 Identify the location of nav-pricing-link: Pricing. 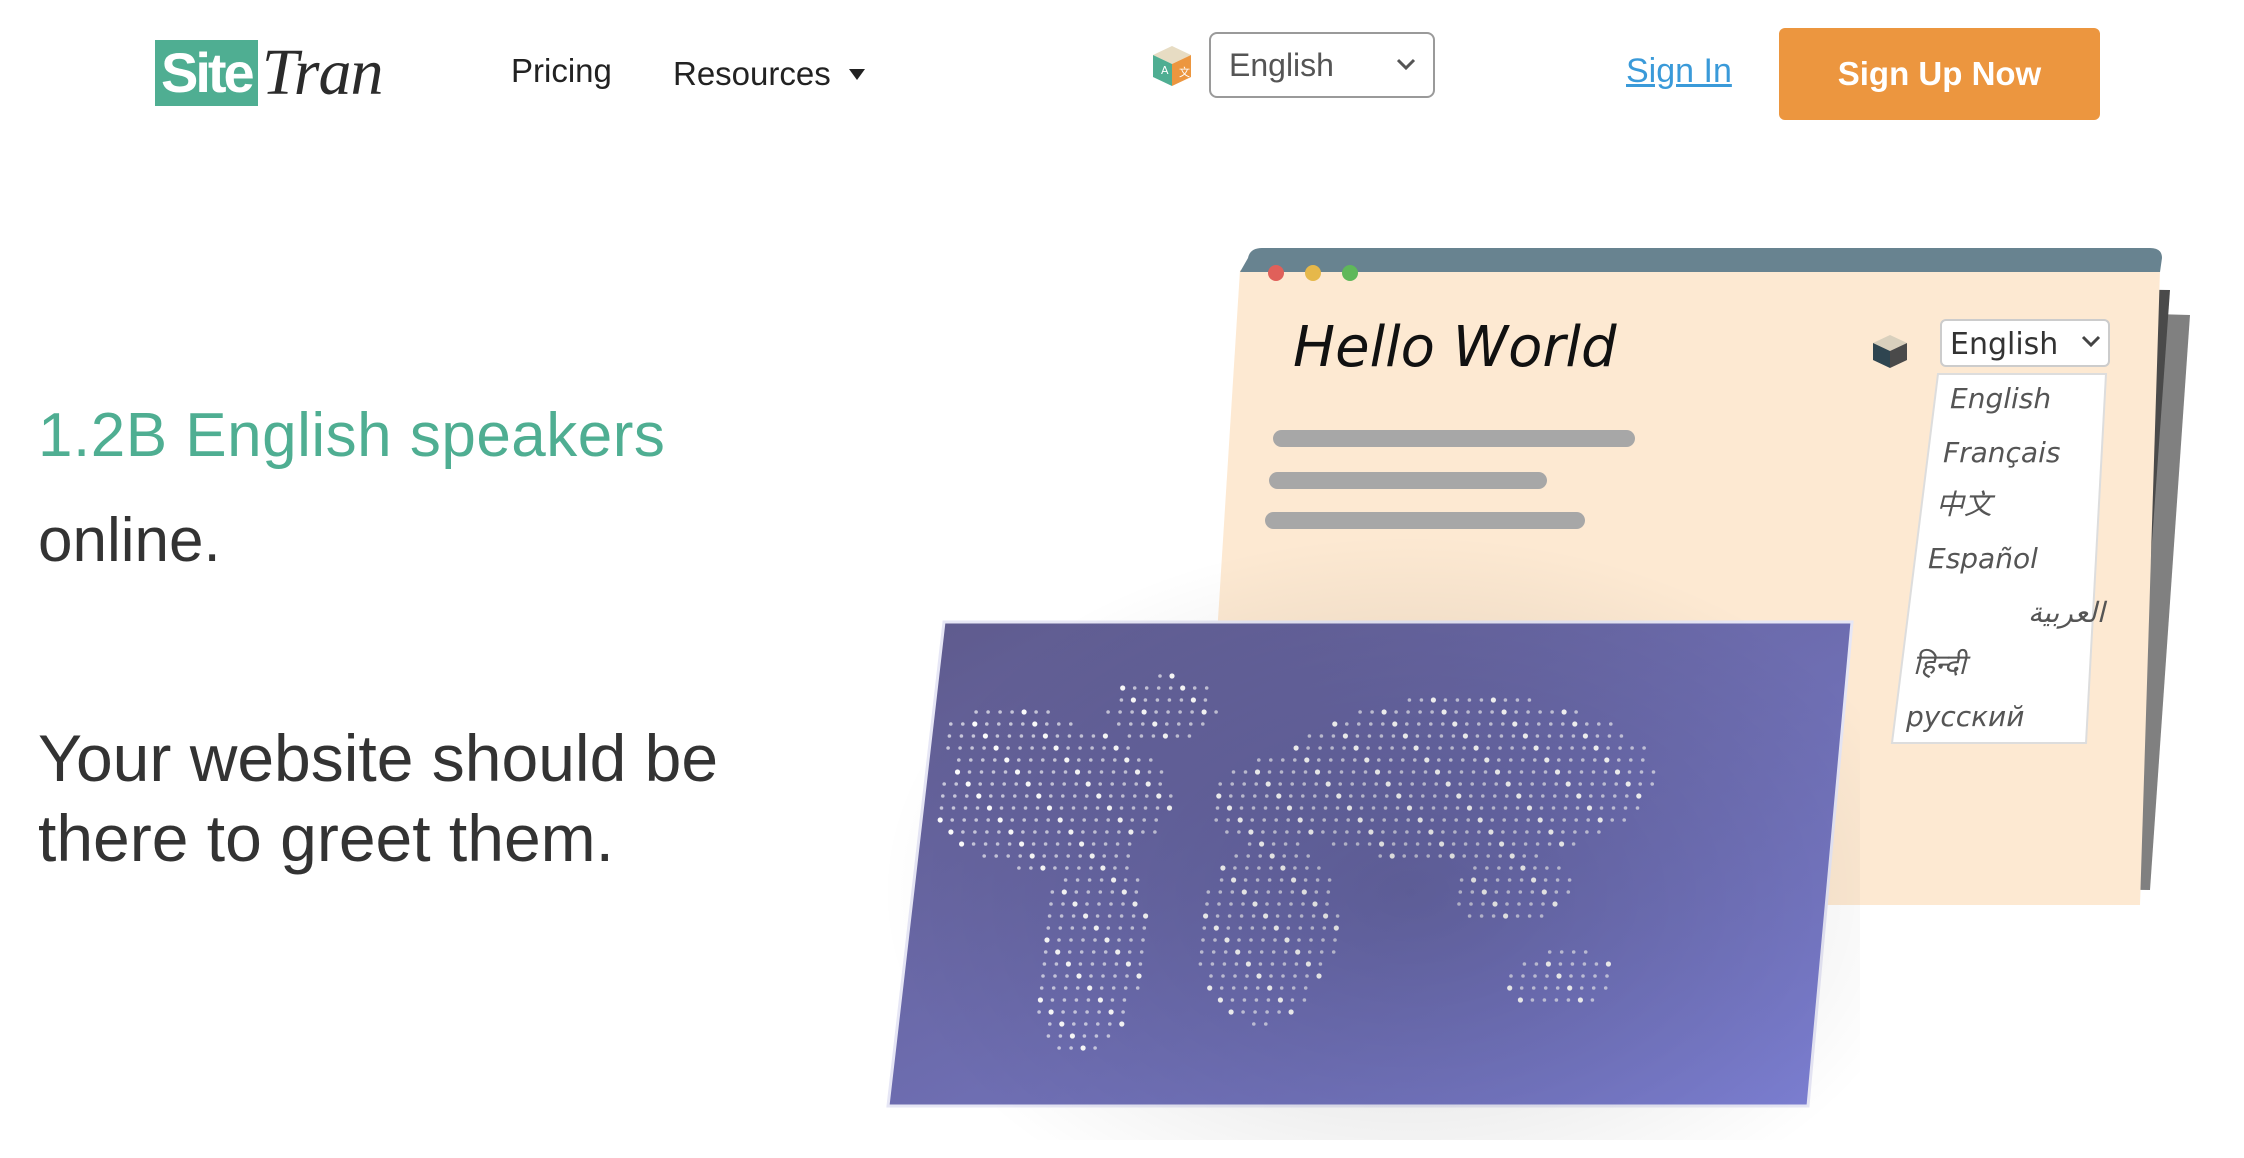
(561, 71).